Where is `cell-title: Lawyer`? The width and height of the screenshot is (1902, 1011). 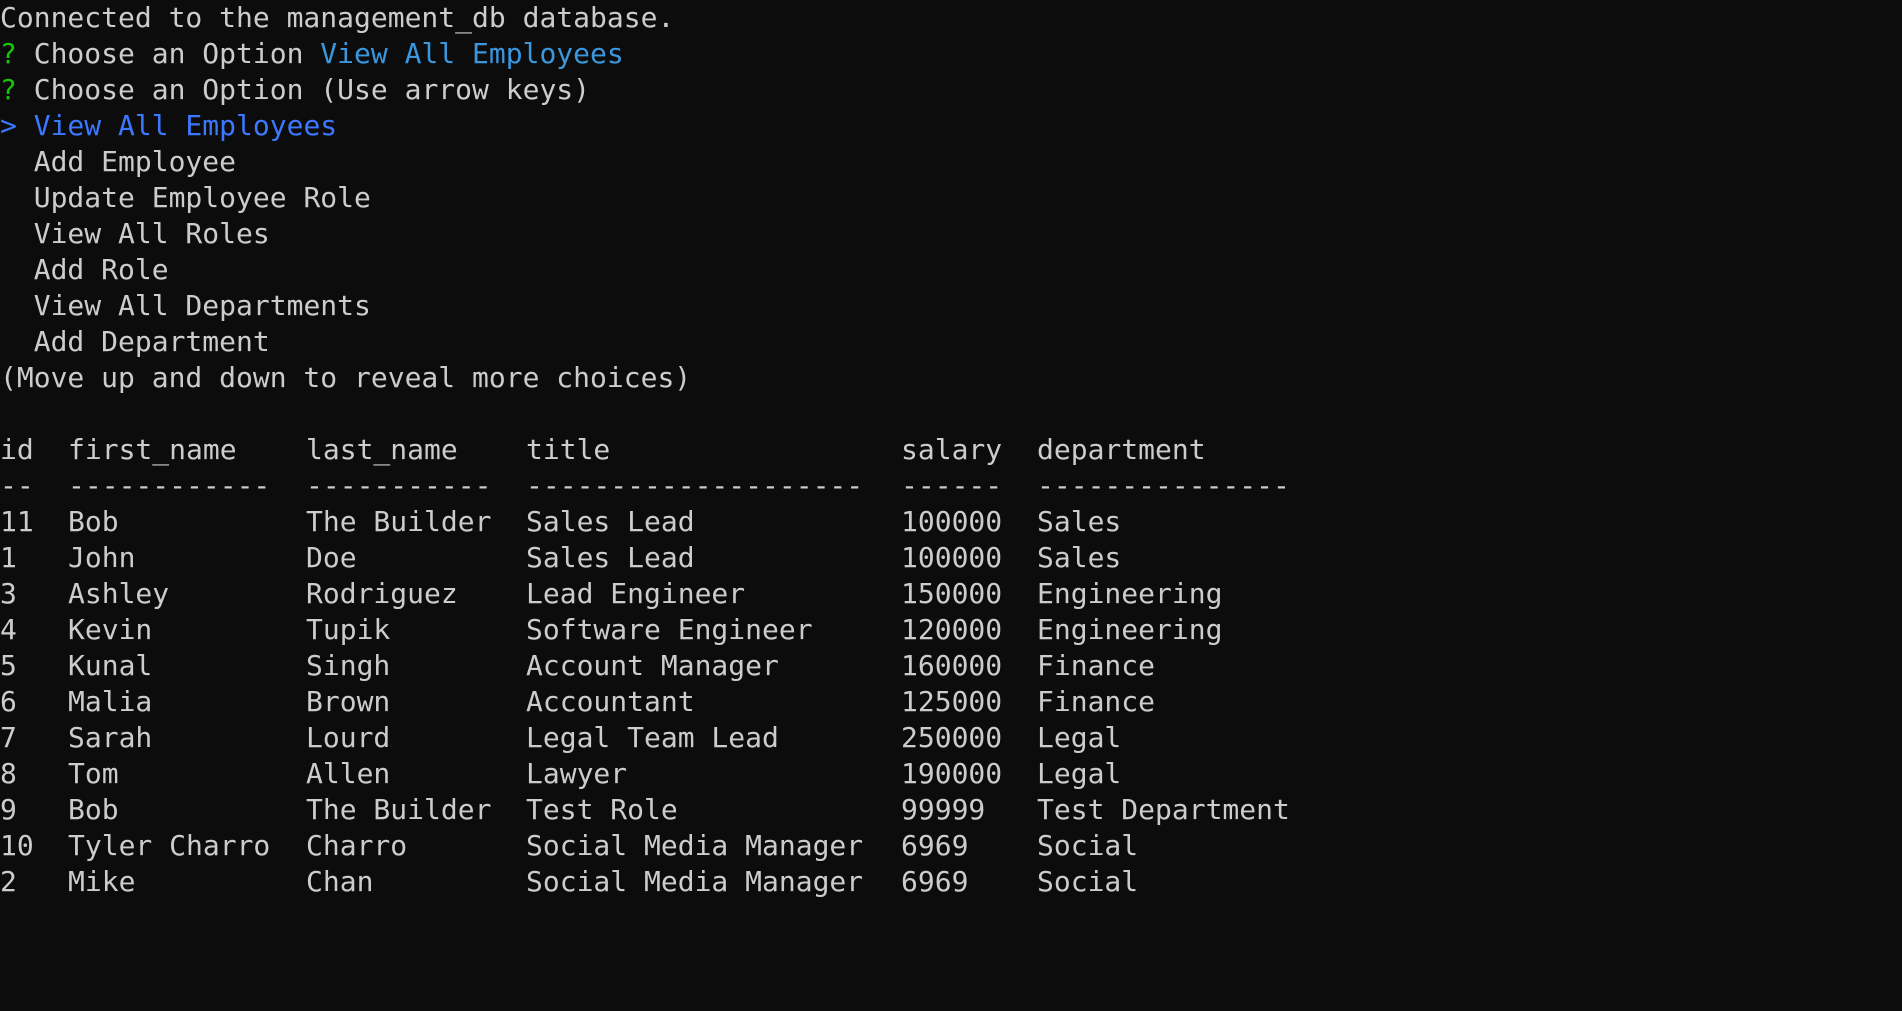 cell-title: Lawyer is located at coordinates (577, 773).